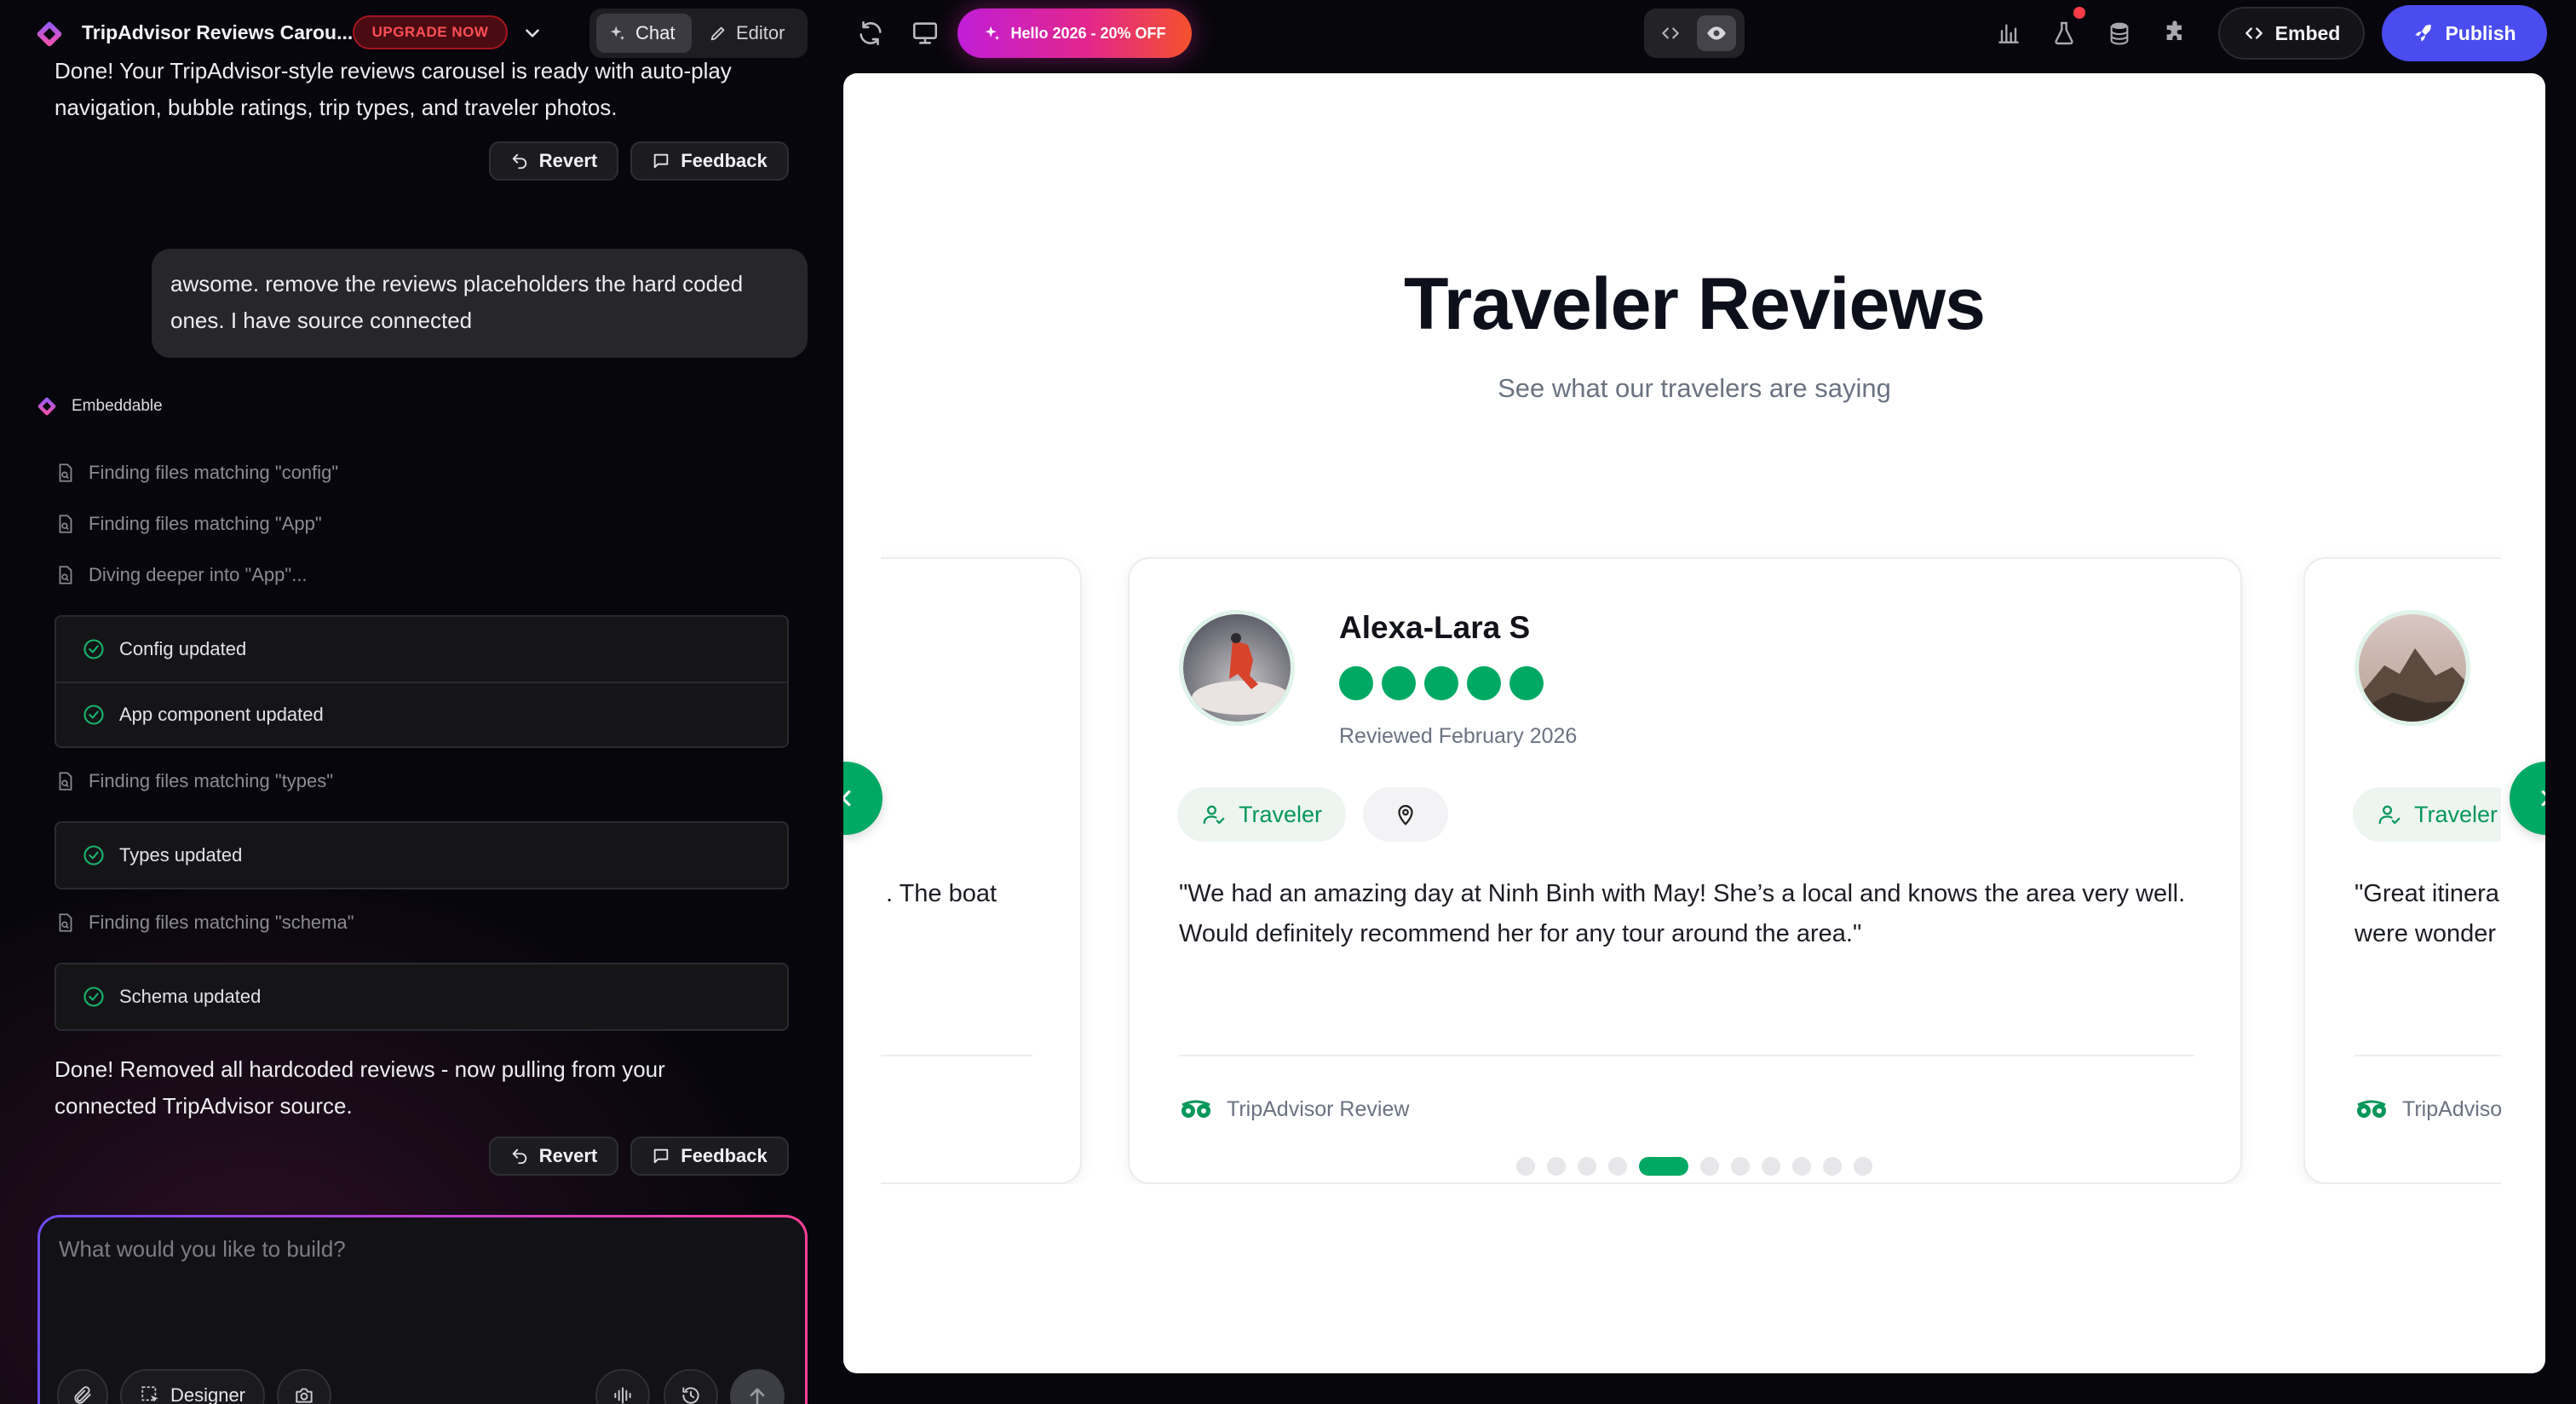 This screenshot has width=2576, height=1404. Describe the element at coordinates (2426, 933) in the screenshot. I see `review-text-line: were wonder` at that location.